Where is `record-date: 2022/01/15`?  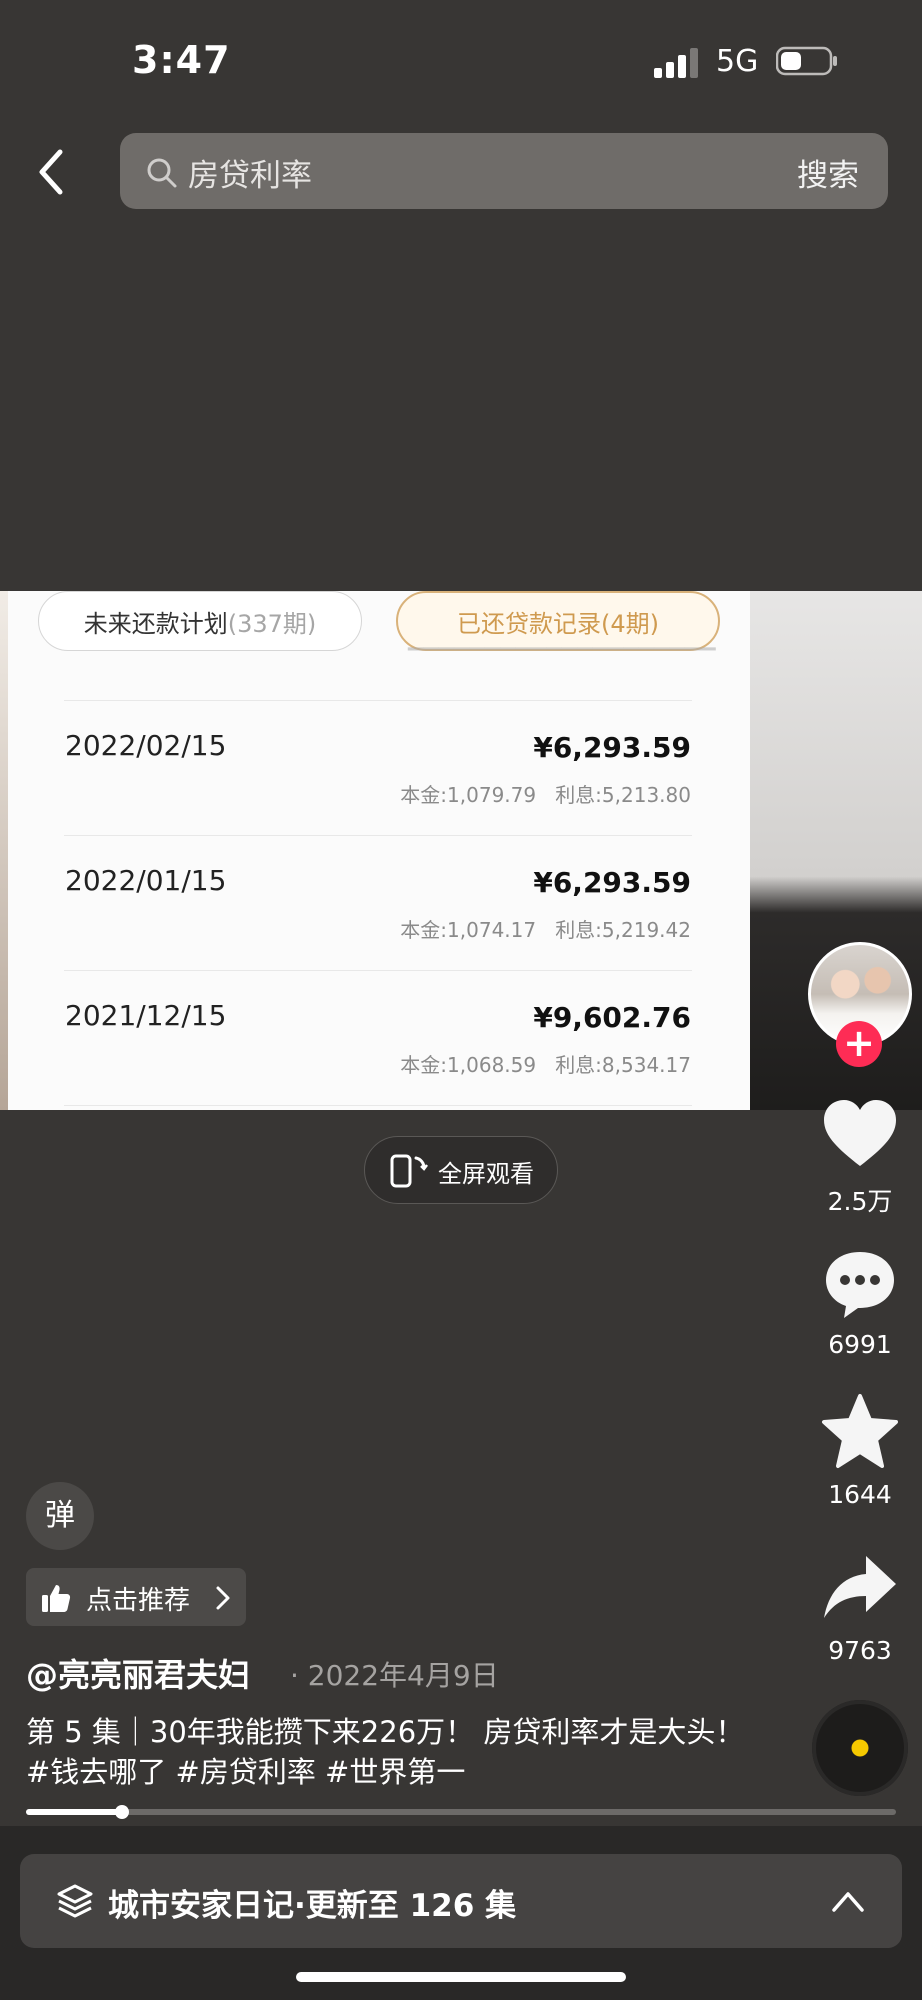
record-date: 2022/01/15 is located at coordinates (146, 880).